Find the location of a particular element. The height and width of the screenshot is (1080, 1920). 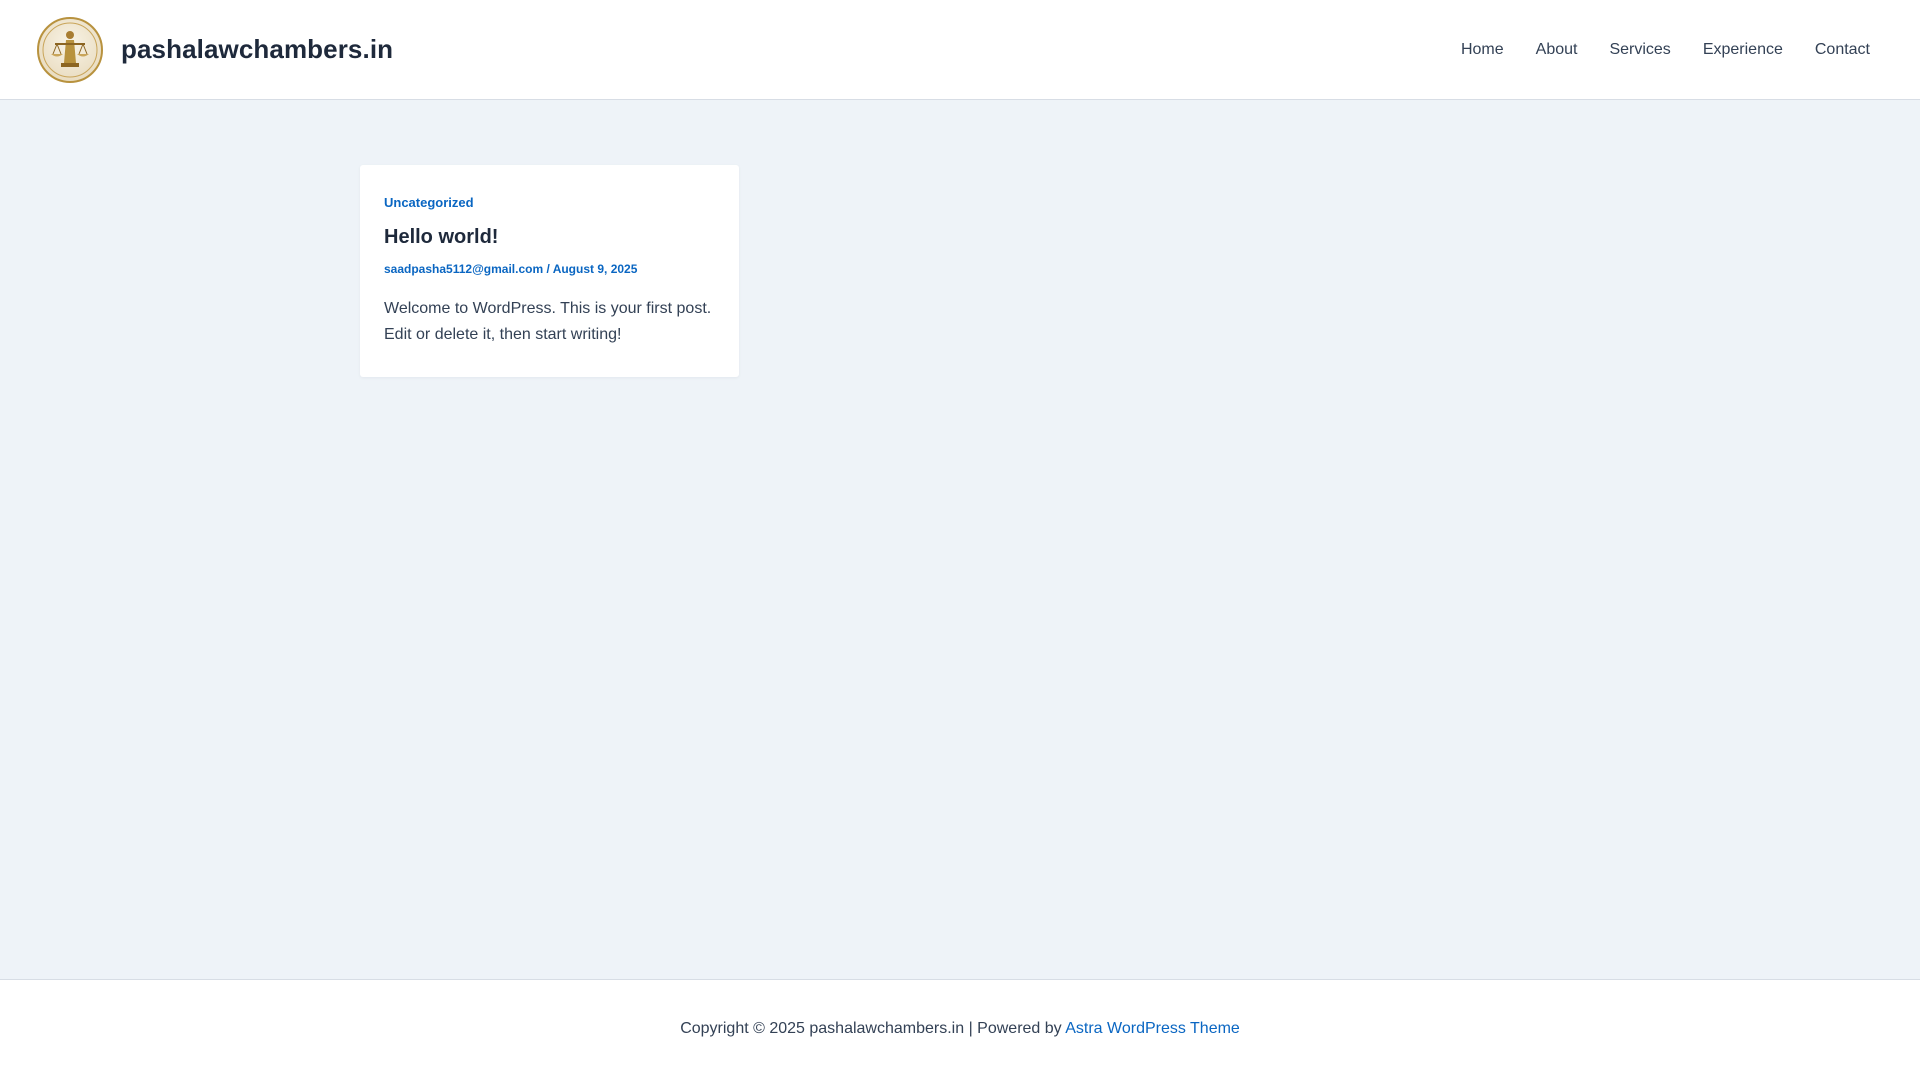

scales-of-justice-logo-icon is located at coordinates (70, 49).